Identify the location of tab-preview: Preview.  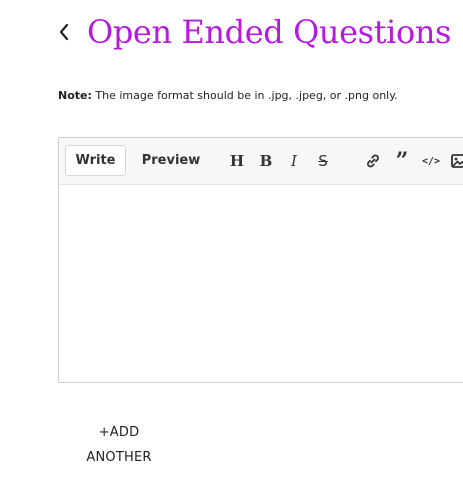
(171, 160).